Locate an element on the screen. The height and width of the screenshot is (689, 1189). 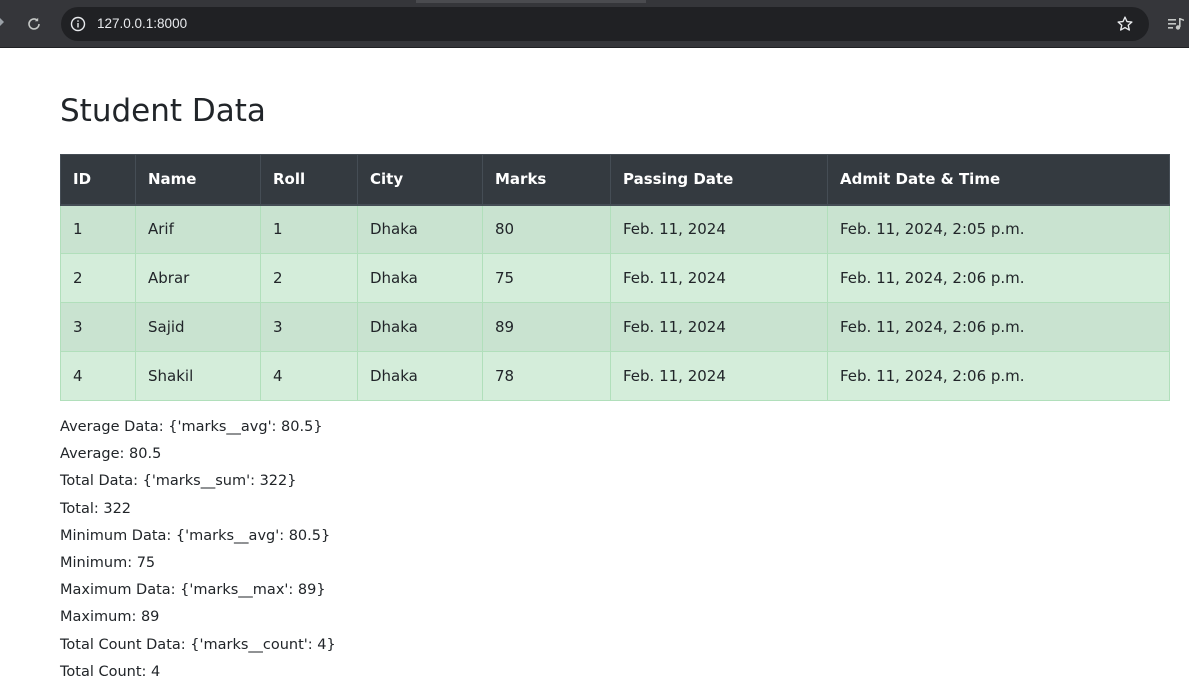
stat-minimum-data: Minimum Data: {'marks__avg': 80.5} is located at coordinates (195, 535).